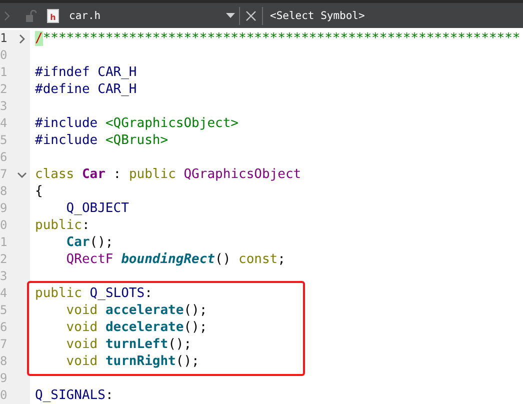  I want to click on symbol-selector: <Select Symbol>, so click(317, 16).